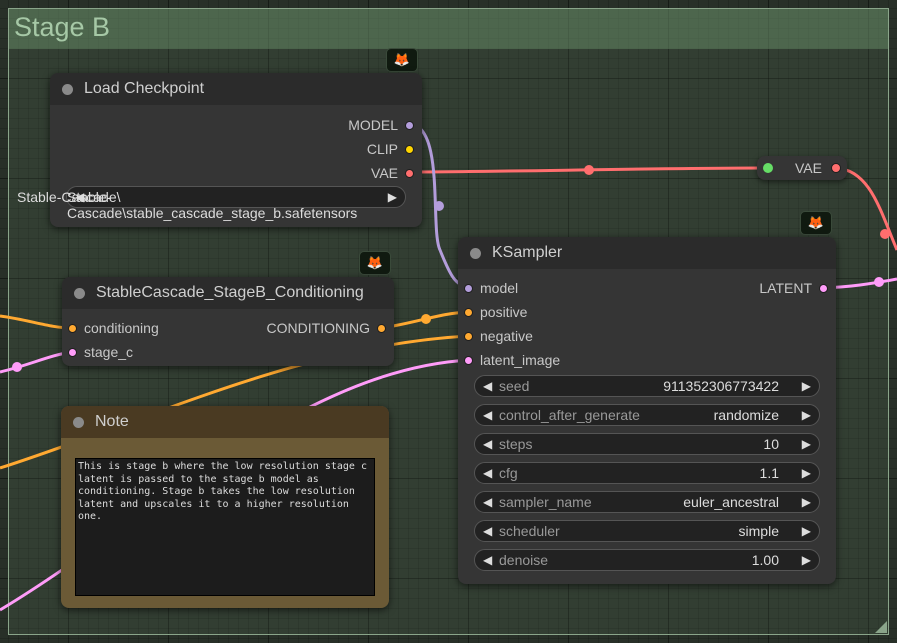 This screenshot has height=643, width=897. I want to click on widget-cfg: ◀ cfg 1.1 ▶, so click(647, 473).